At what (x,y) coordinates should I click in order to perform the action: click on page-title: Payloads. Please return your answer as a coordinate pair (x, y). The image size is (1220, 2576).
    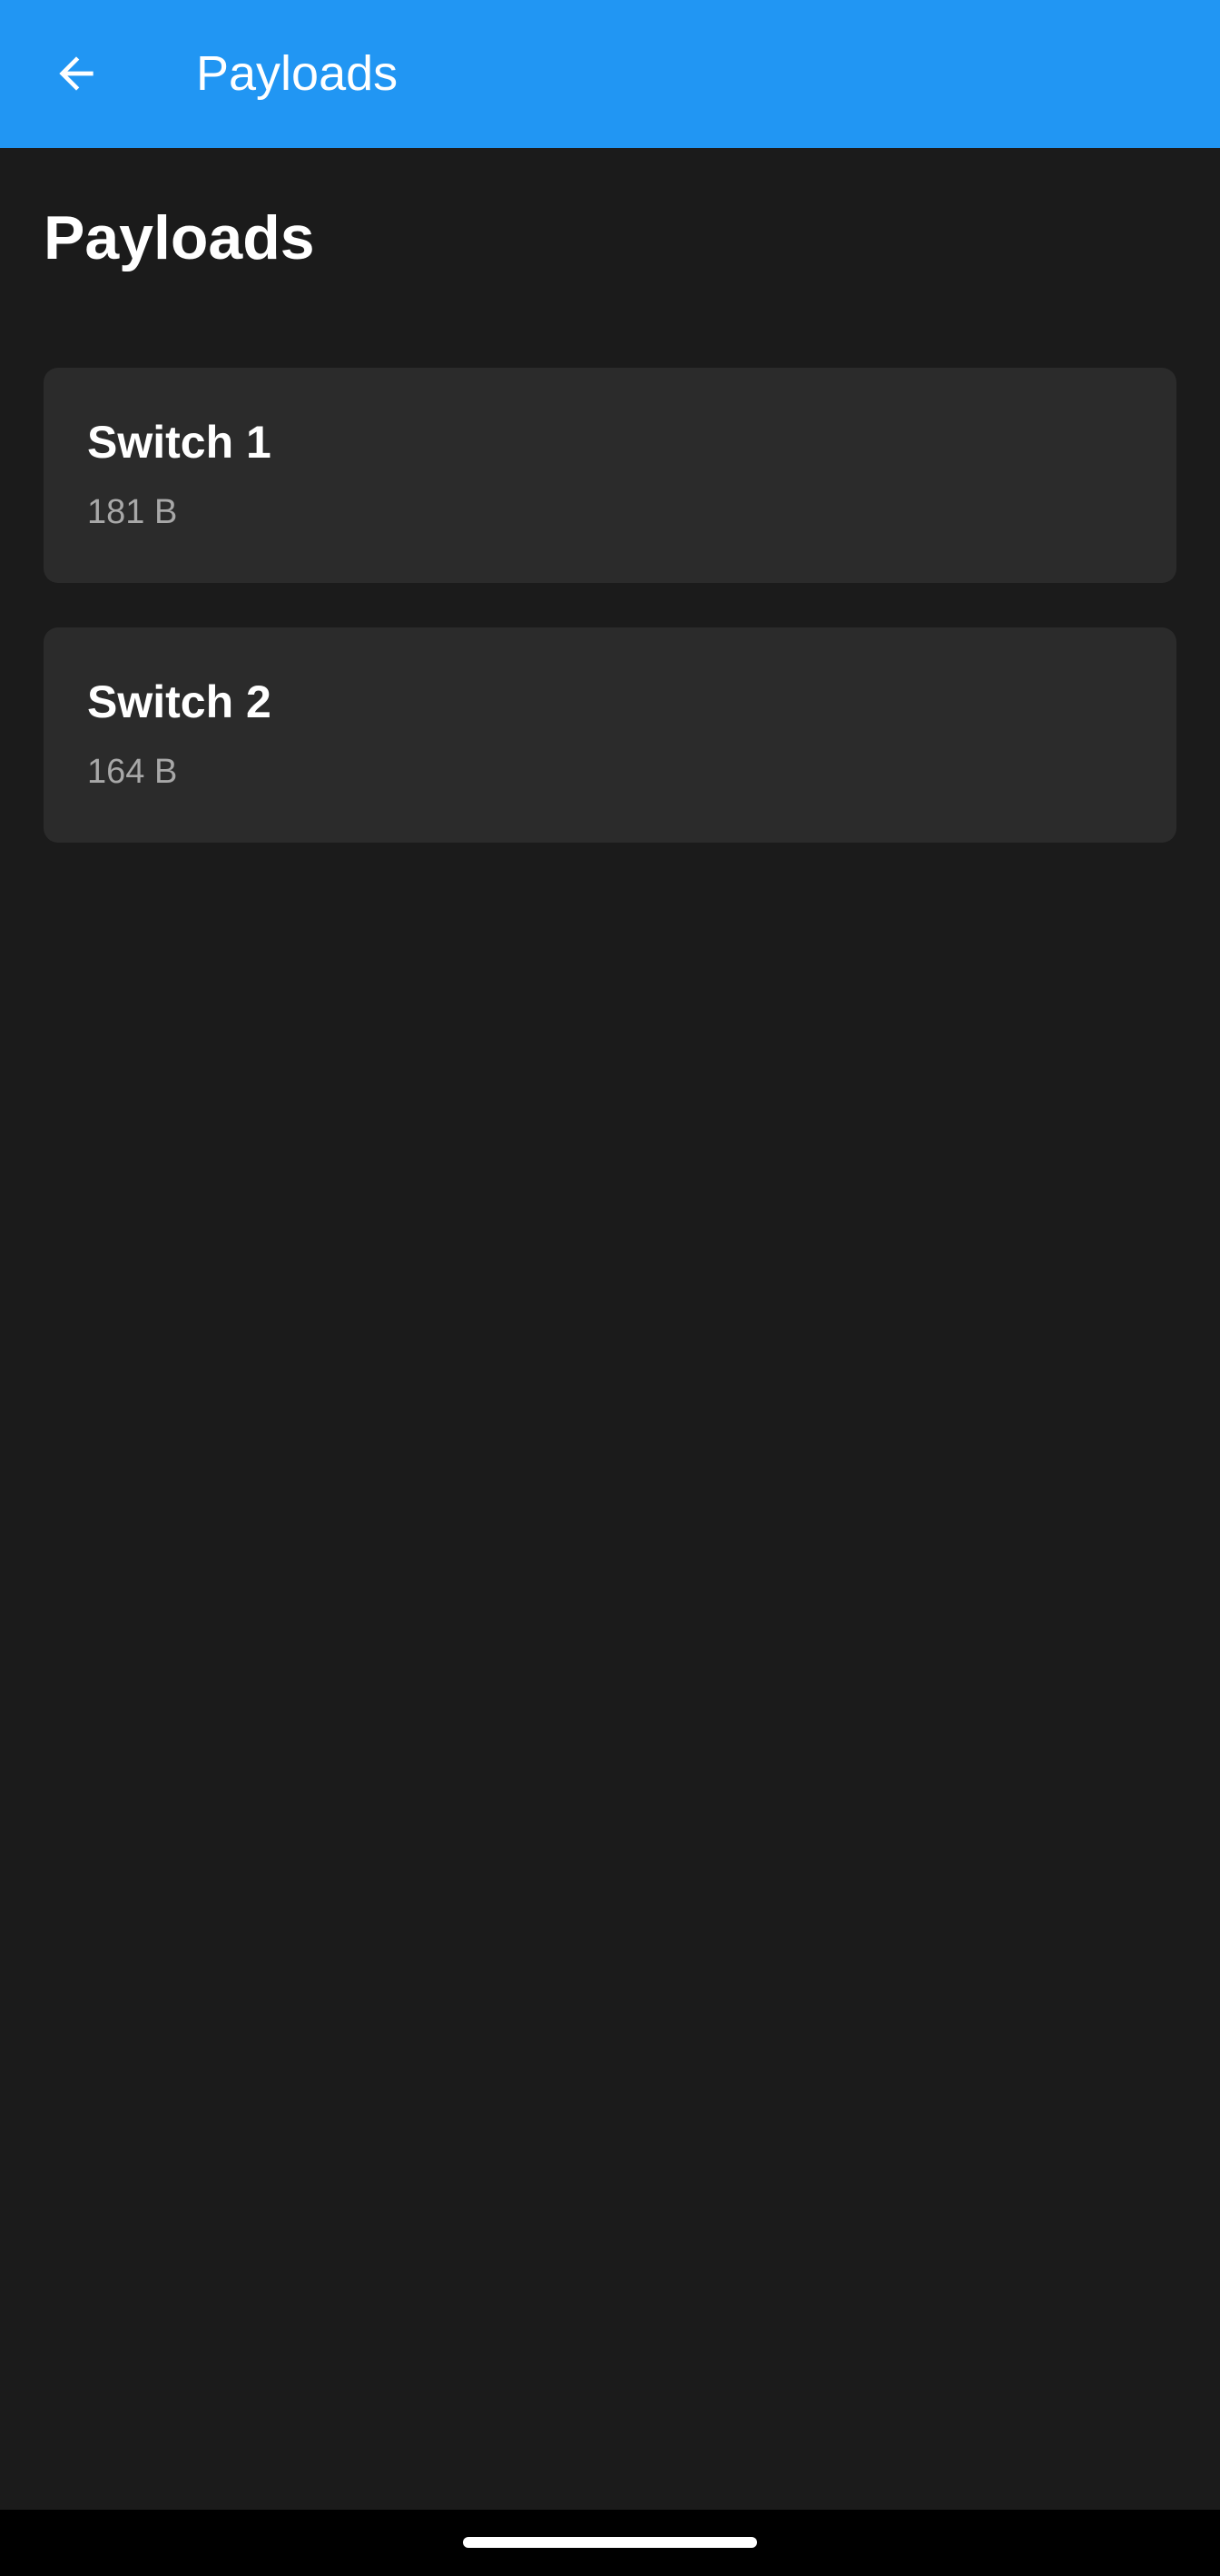
    Looking at the image, I should click on (179, 237).